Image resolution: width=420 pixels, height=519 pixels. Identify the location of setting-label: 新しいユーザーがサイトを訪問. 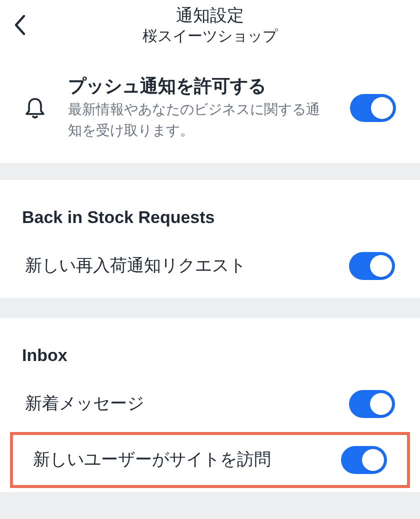
(152, 460).